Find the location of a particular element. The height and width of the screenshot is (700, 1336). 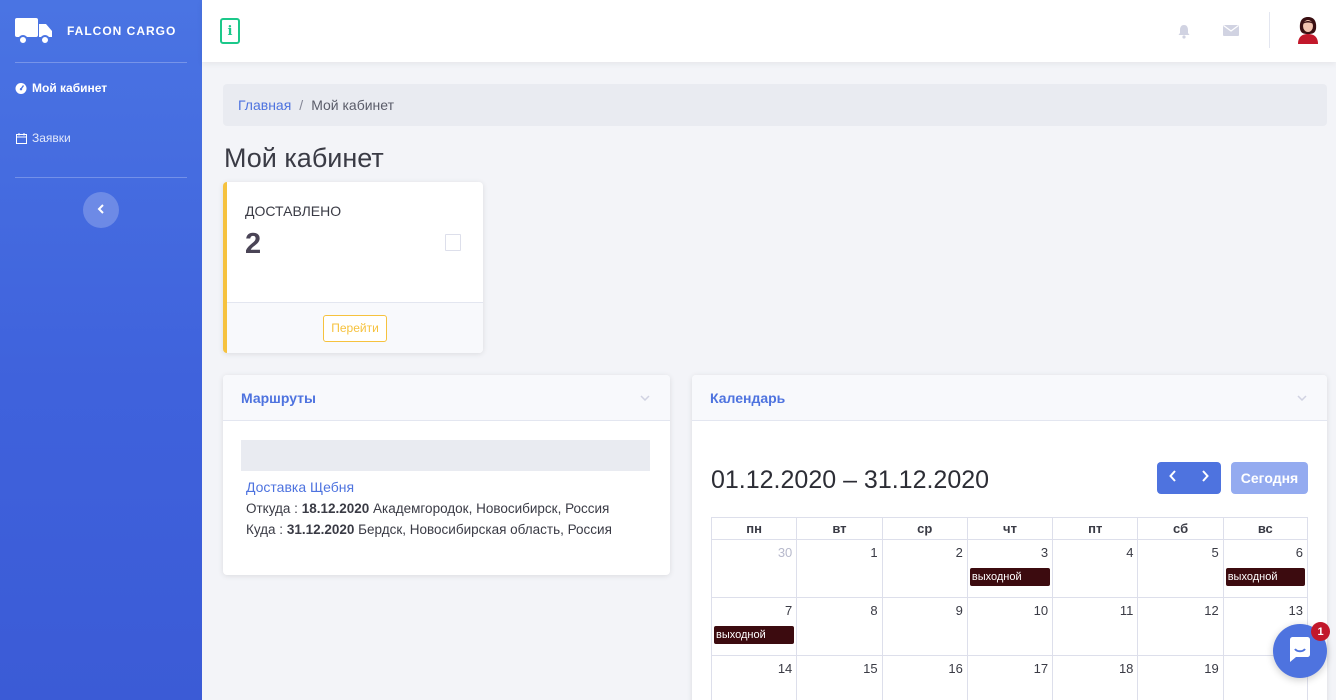

calendar-day-number: 16 is located at coordinates (955, 668).